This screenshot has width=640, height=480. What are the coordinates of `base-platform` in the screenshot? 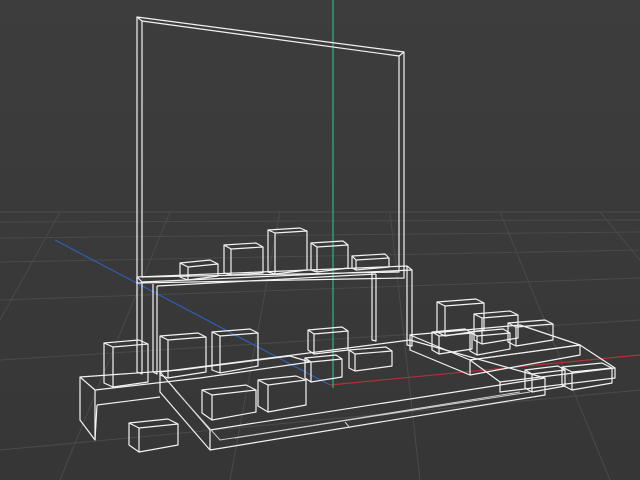 It's located at (352, 395).